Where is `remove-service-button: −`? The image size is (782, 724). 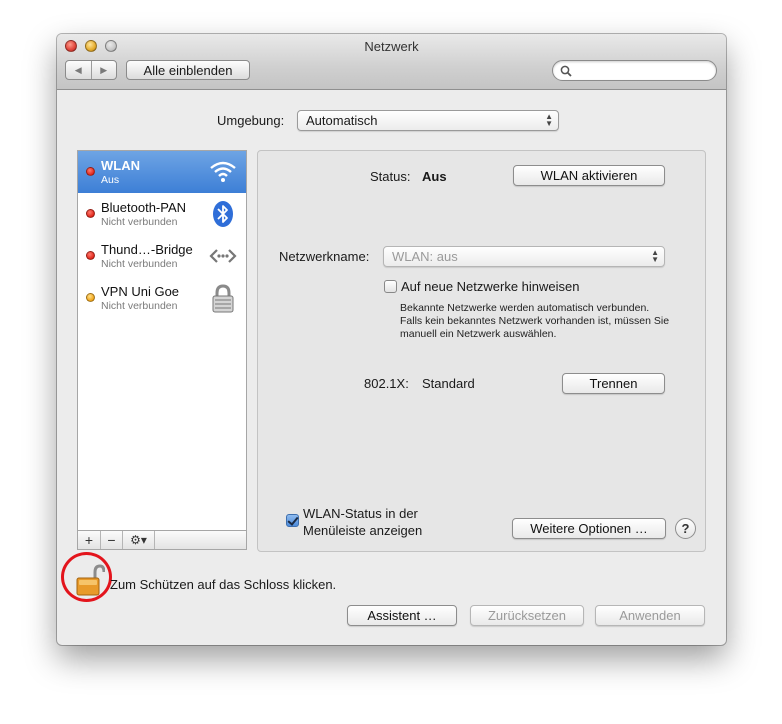 remove-service-button: − is located at coordinates (112, 540).